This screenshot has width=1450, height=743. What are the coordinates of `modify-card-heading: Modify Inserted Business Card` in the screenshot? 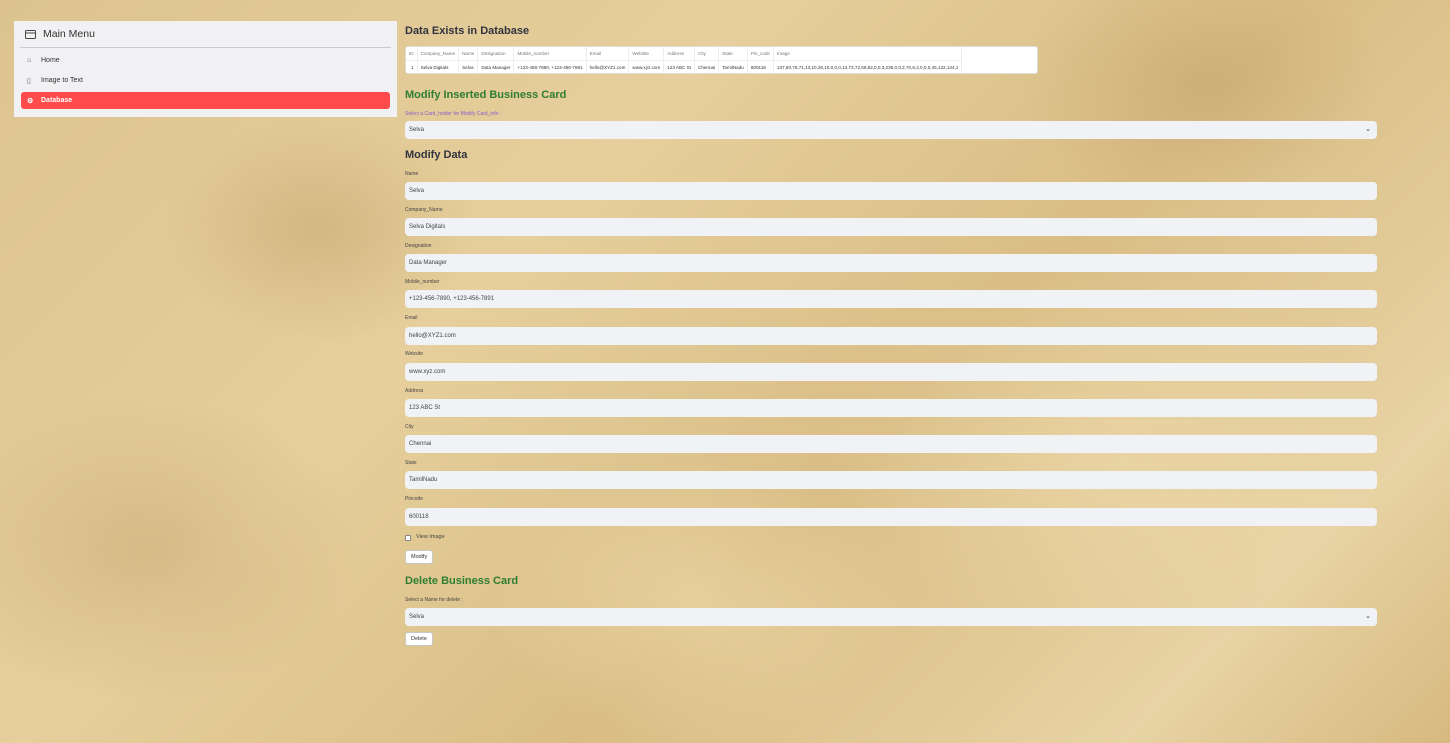 It's located at (486, 95).